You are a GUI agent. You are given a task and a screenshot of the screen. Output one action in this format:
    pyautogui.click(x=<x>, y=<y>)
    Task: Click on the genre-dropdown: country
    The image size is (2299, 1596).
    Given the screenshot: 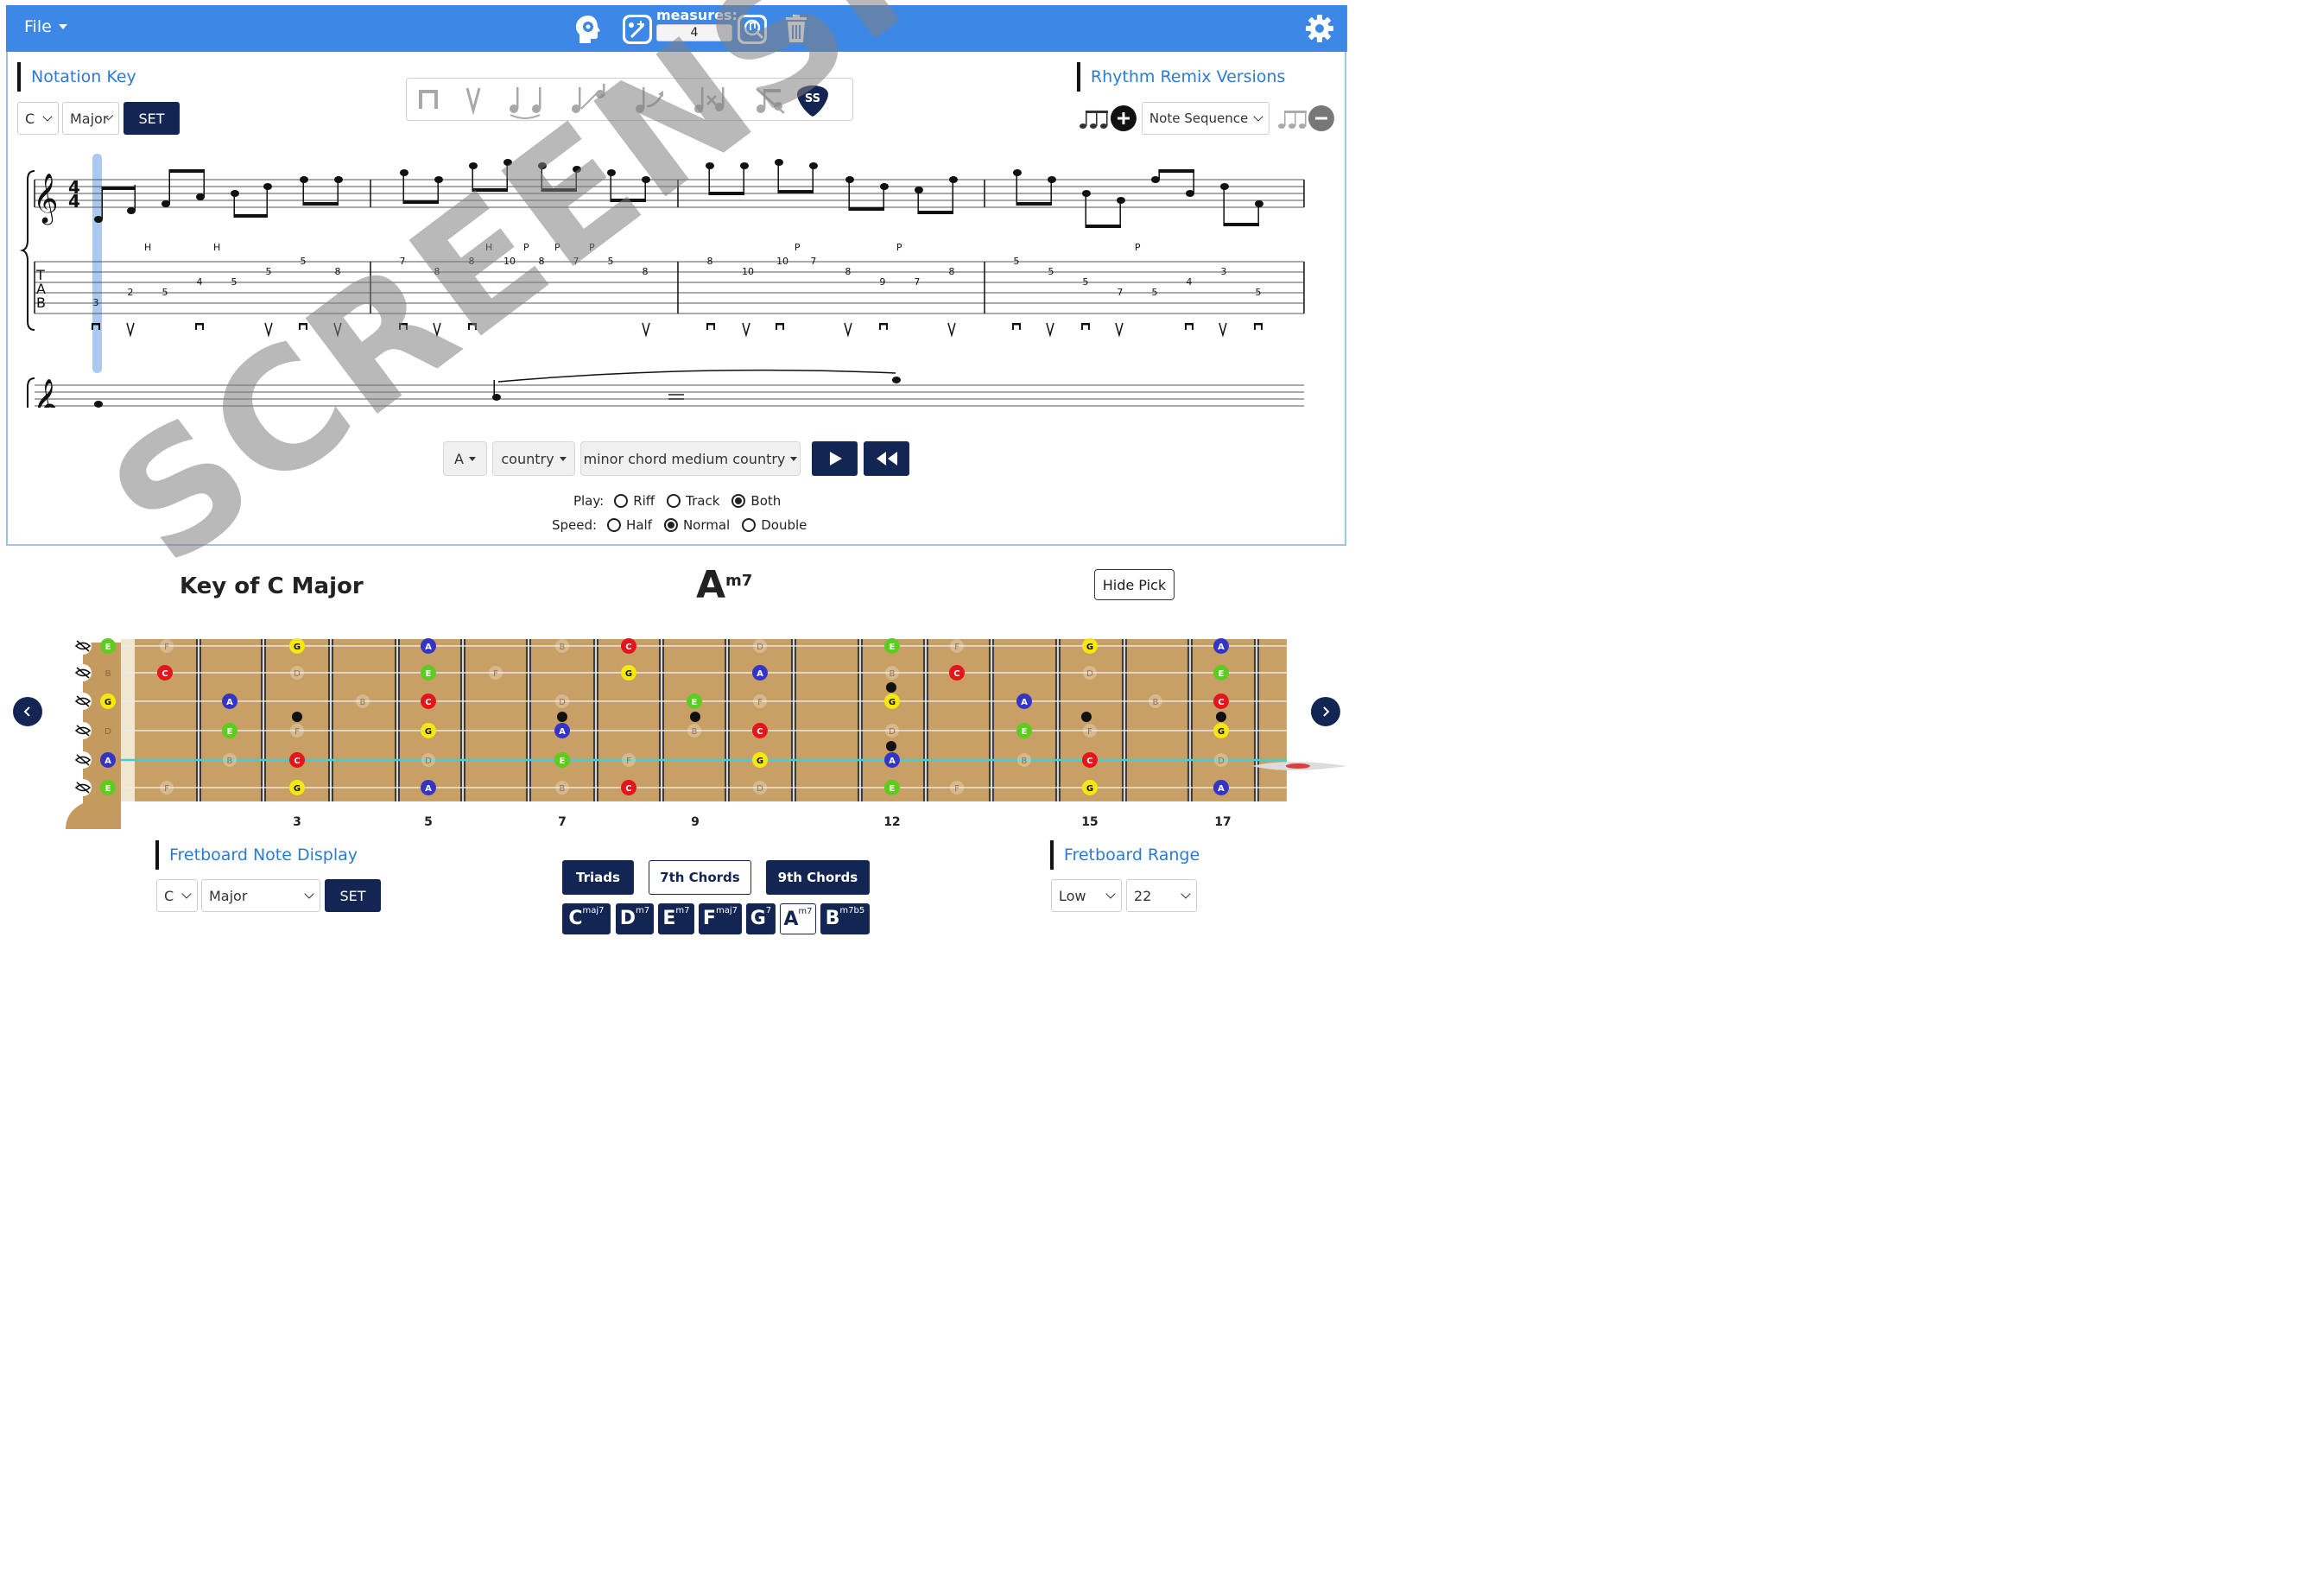 What is the action you would take?
    pyautogui.click(x=533, y=458)
    